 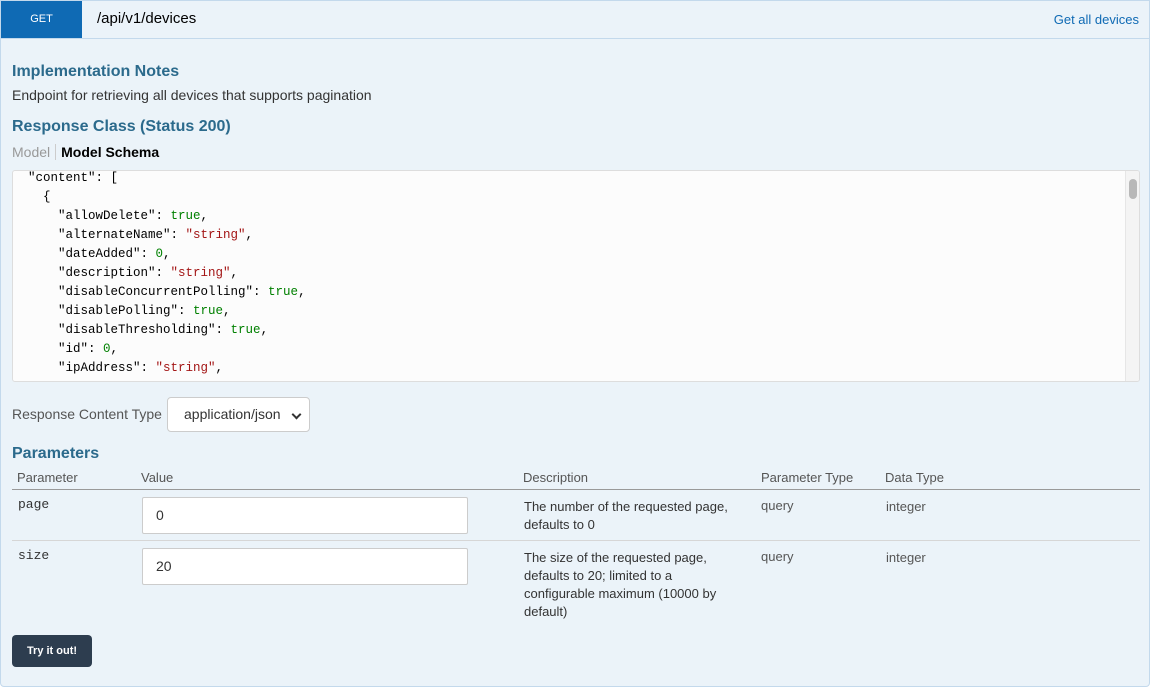 I want to click on model-tabs: Model Model Schema, so click(x=85, y=152).